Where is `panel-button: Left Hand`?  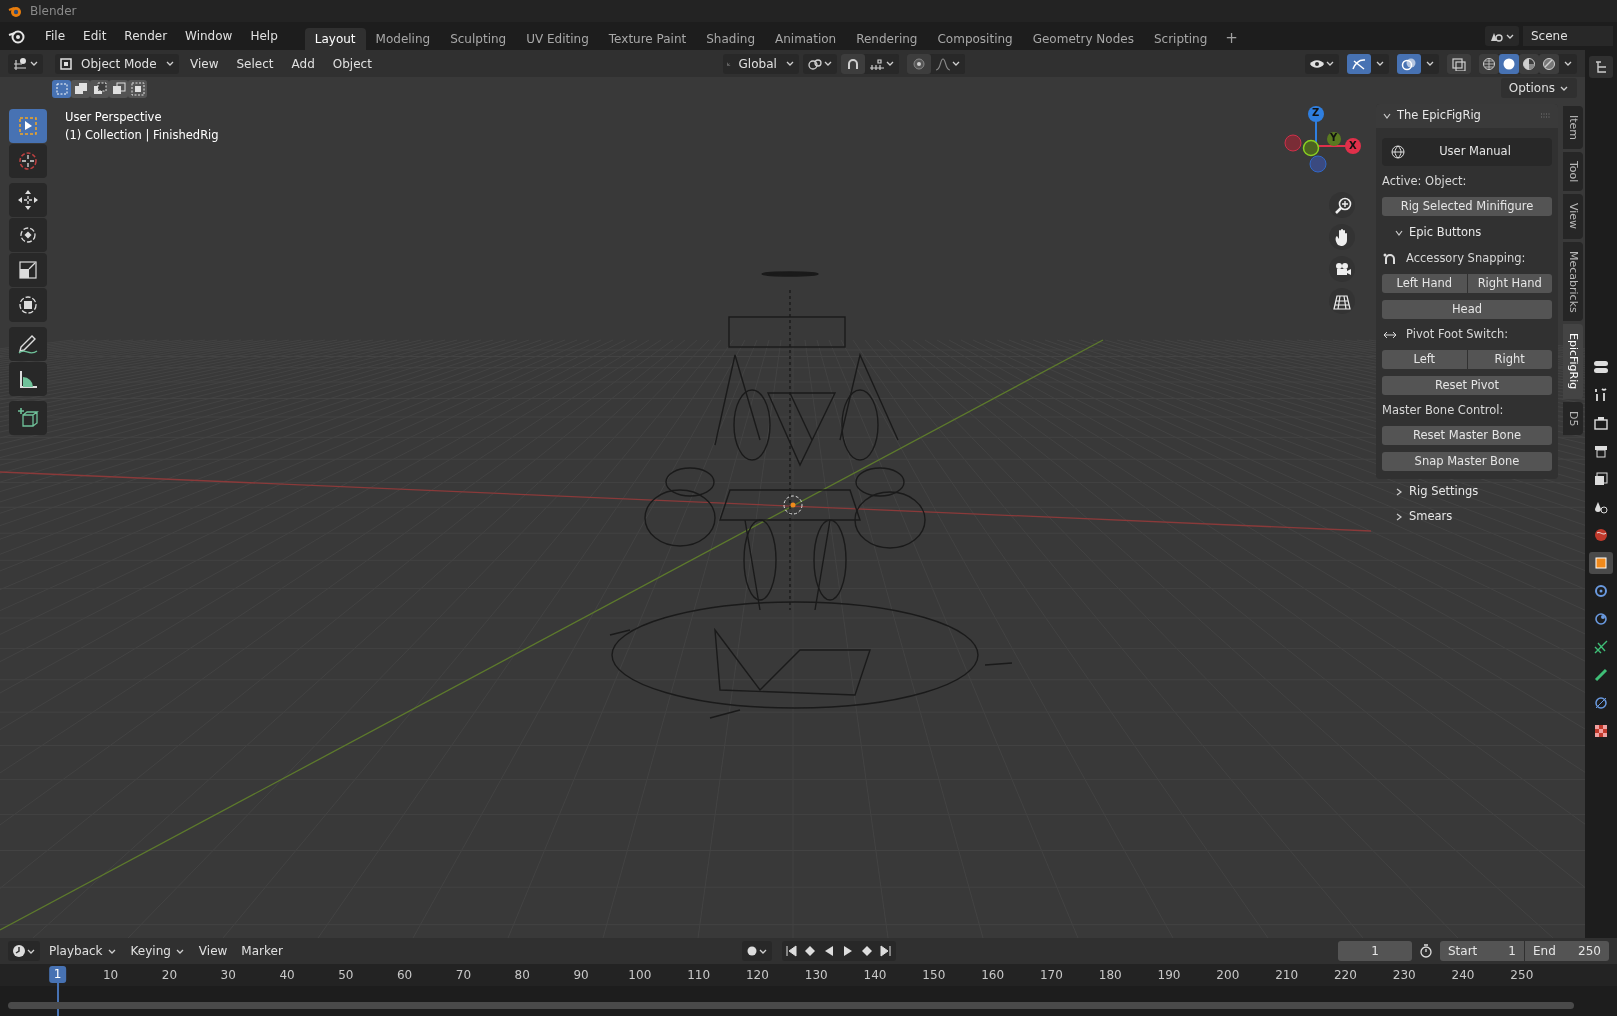 panel-button: Left Hand is located at coordinates (1424, 283).